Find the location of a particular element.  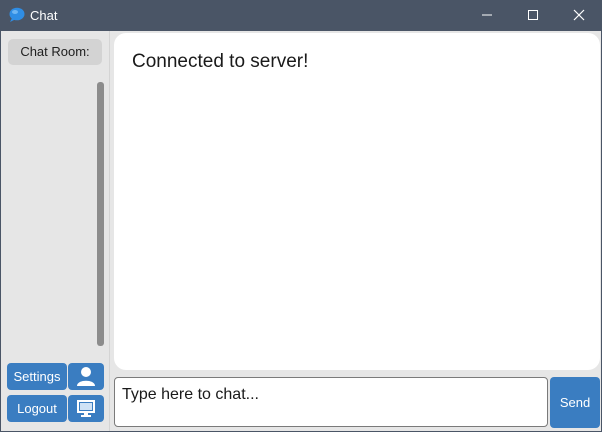

minimize-icon is located at coordinates (487, 15).